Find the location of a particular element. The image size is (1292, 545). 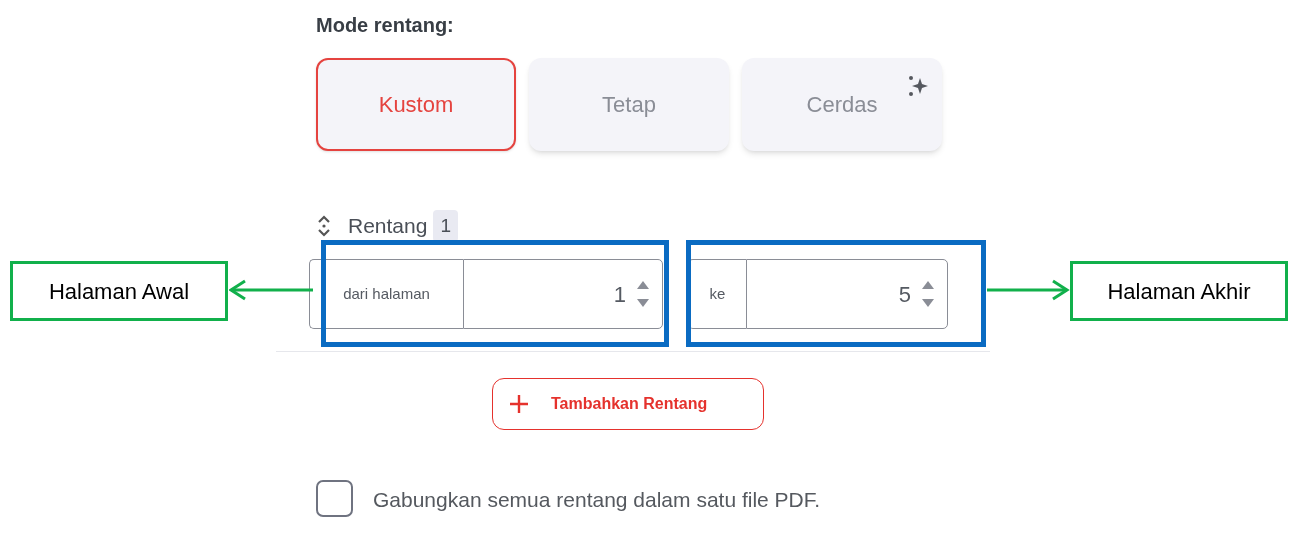

mode-tab: Kustom is located at coordinates (416, 104).